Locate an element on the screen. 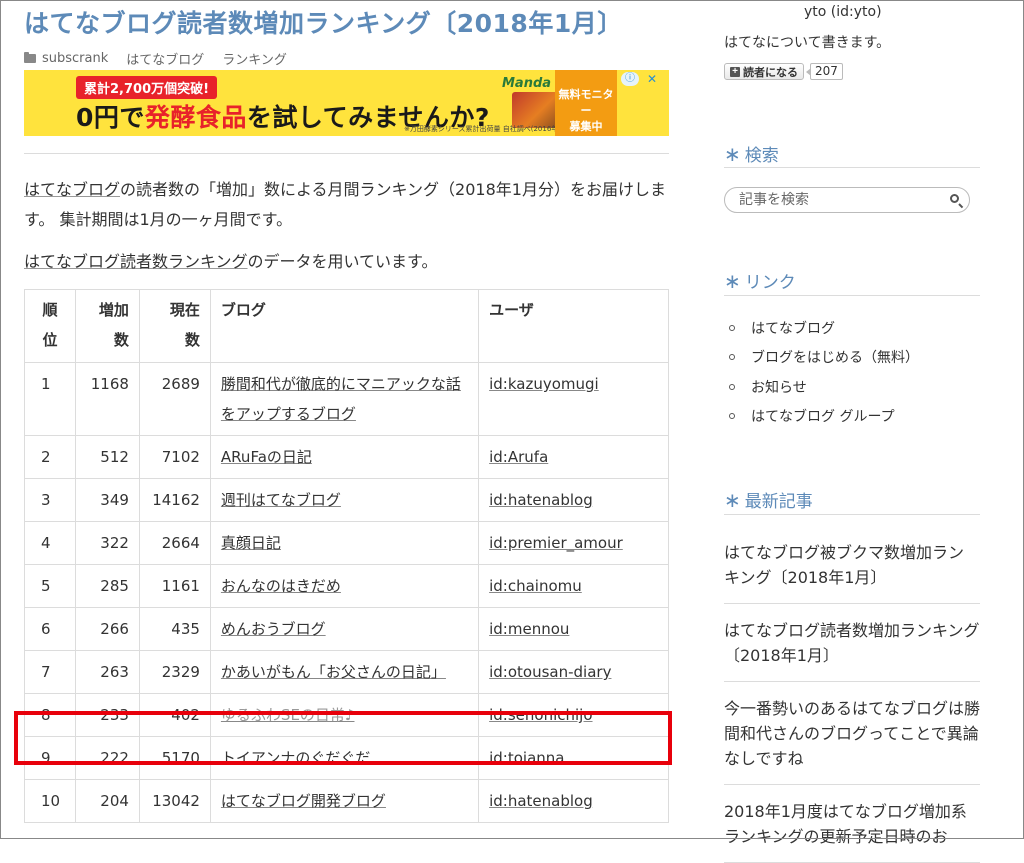 This screenshot has width=1024, height=863. user-link: id:kazuyomugi is located at coordinates (544, 384).